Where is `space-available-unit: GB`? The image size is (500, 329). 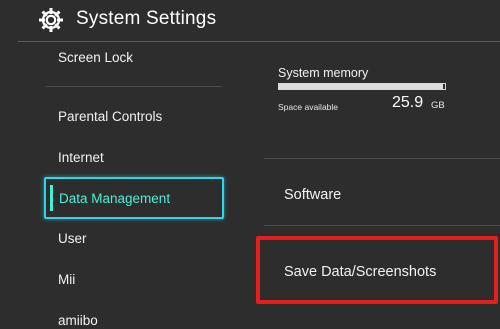 space-available-unit: GB is located at coordinates (438, 105).